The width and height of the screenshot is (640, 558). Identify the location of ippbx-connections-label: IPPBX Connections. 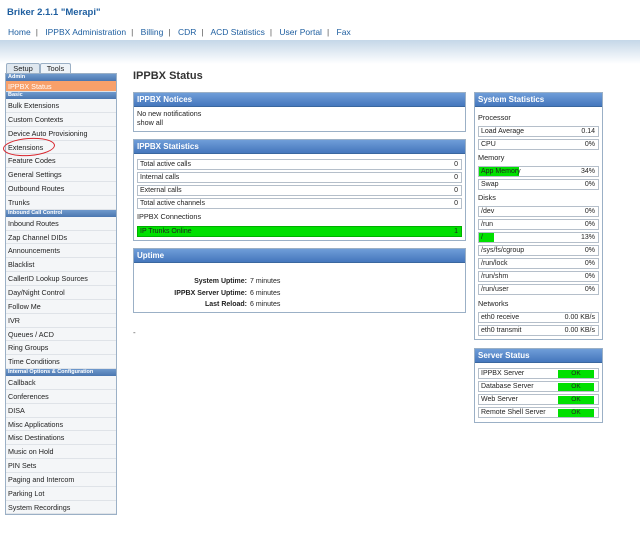
(169, 216).